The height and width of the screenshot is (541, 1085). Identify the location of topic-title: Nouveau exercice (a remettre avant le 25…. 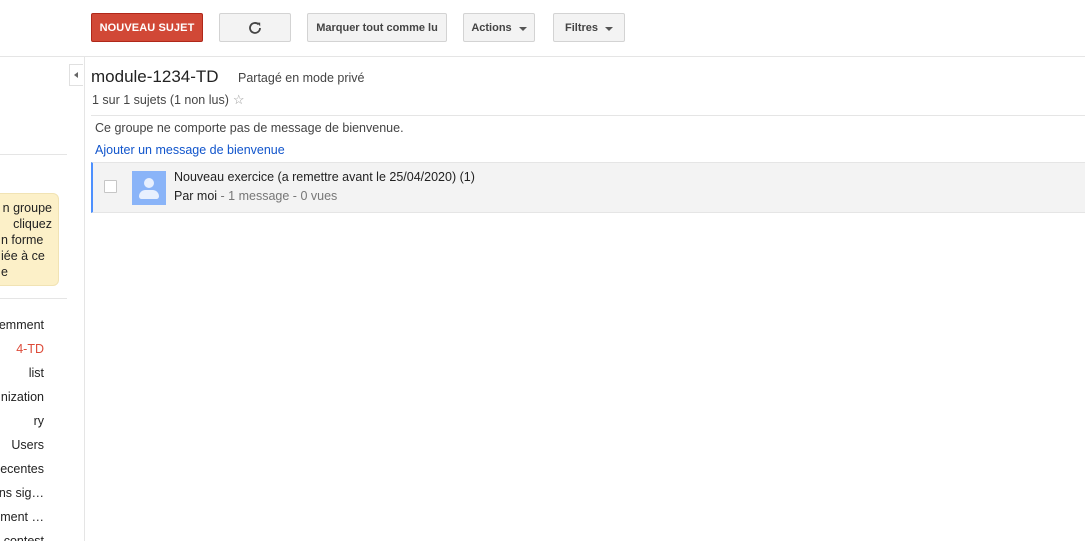
(324, 177).